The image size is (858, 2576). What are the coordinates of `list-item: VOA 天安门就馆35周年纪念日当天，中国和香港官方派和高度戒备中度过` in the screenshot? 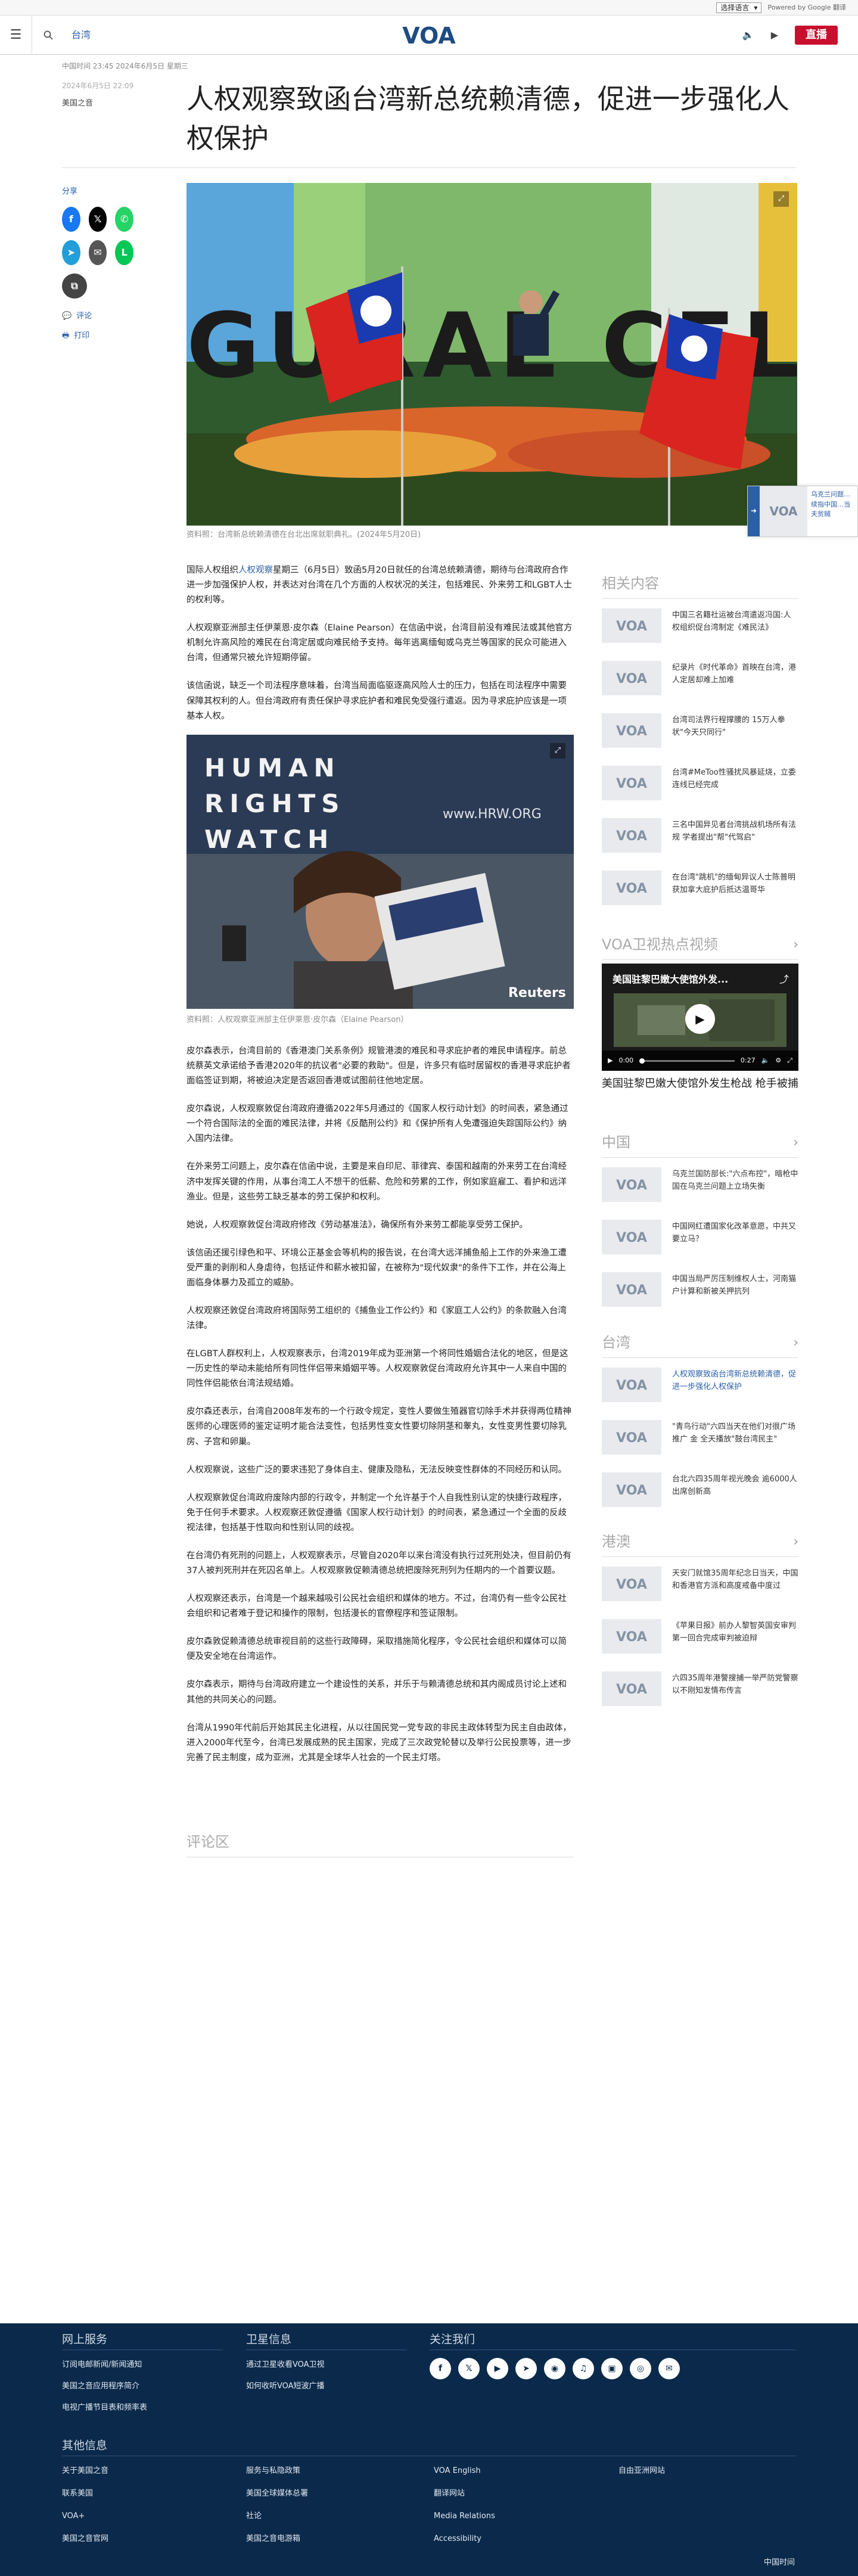 It's located at (700, 1593).